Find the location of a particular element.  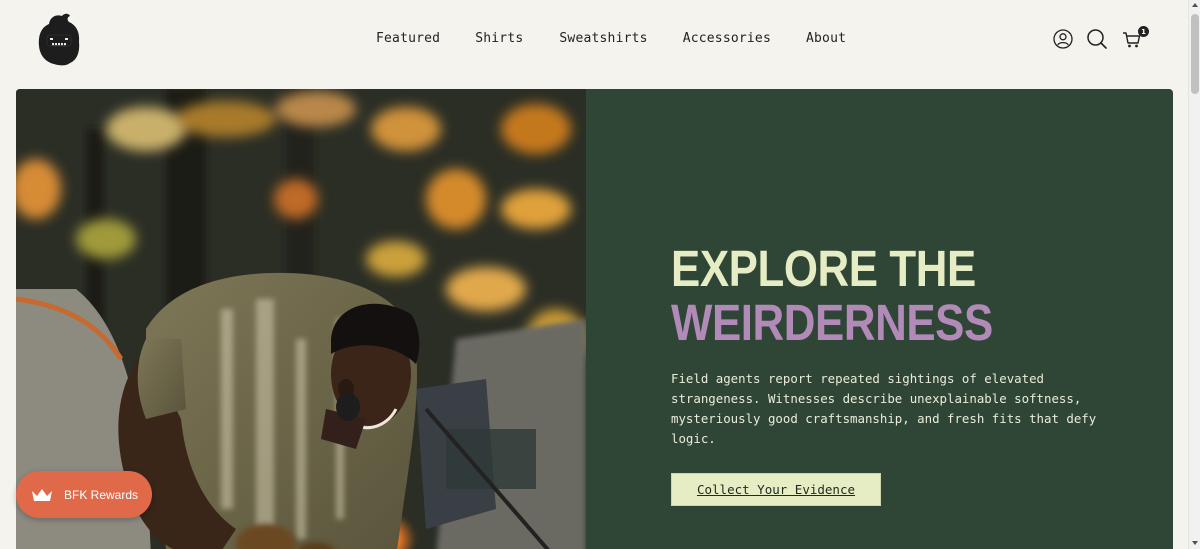

rewards-label: BFK Rewards is located at coordinates (101, 494).